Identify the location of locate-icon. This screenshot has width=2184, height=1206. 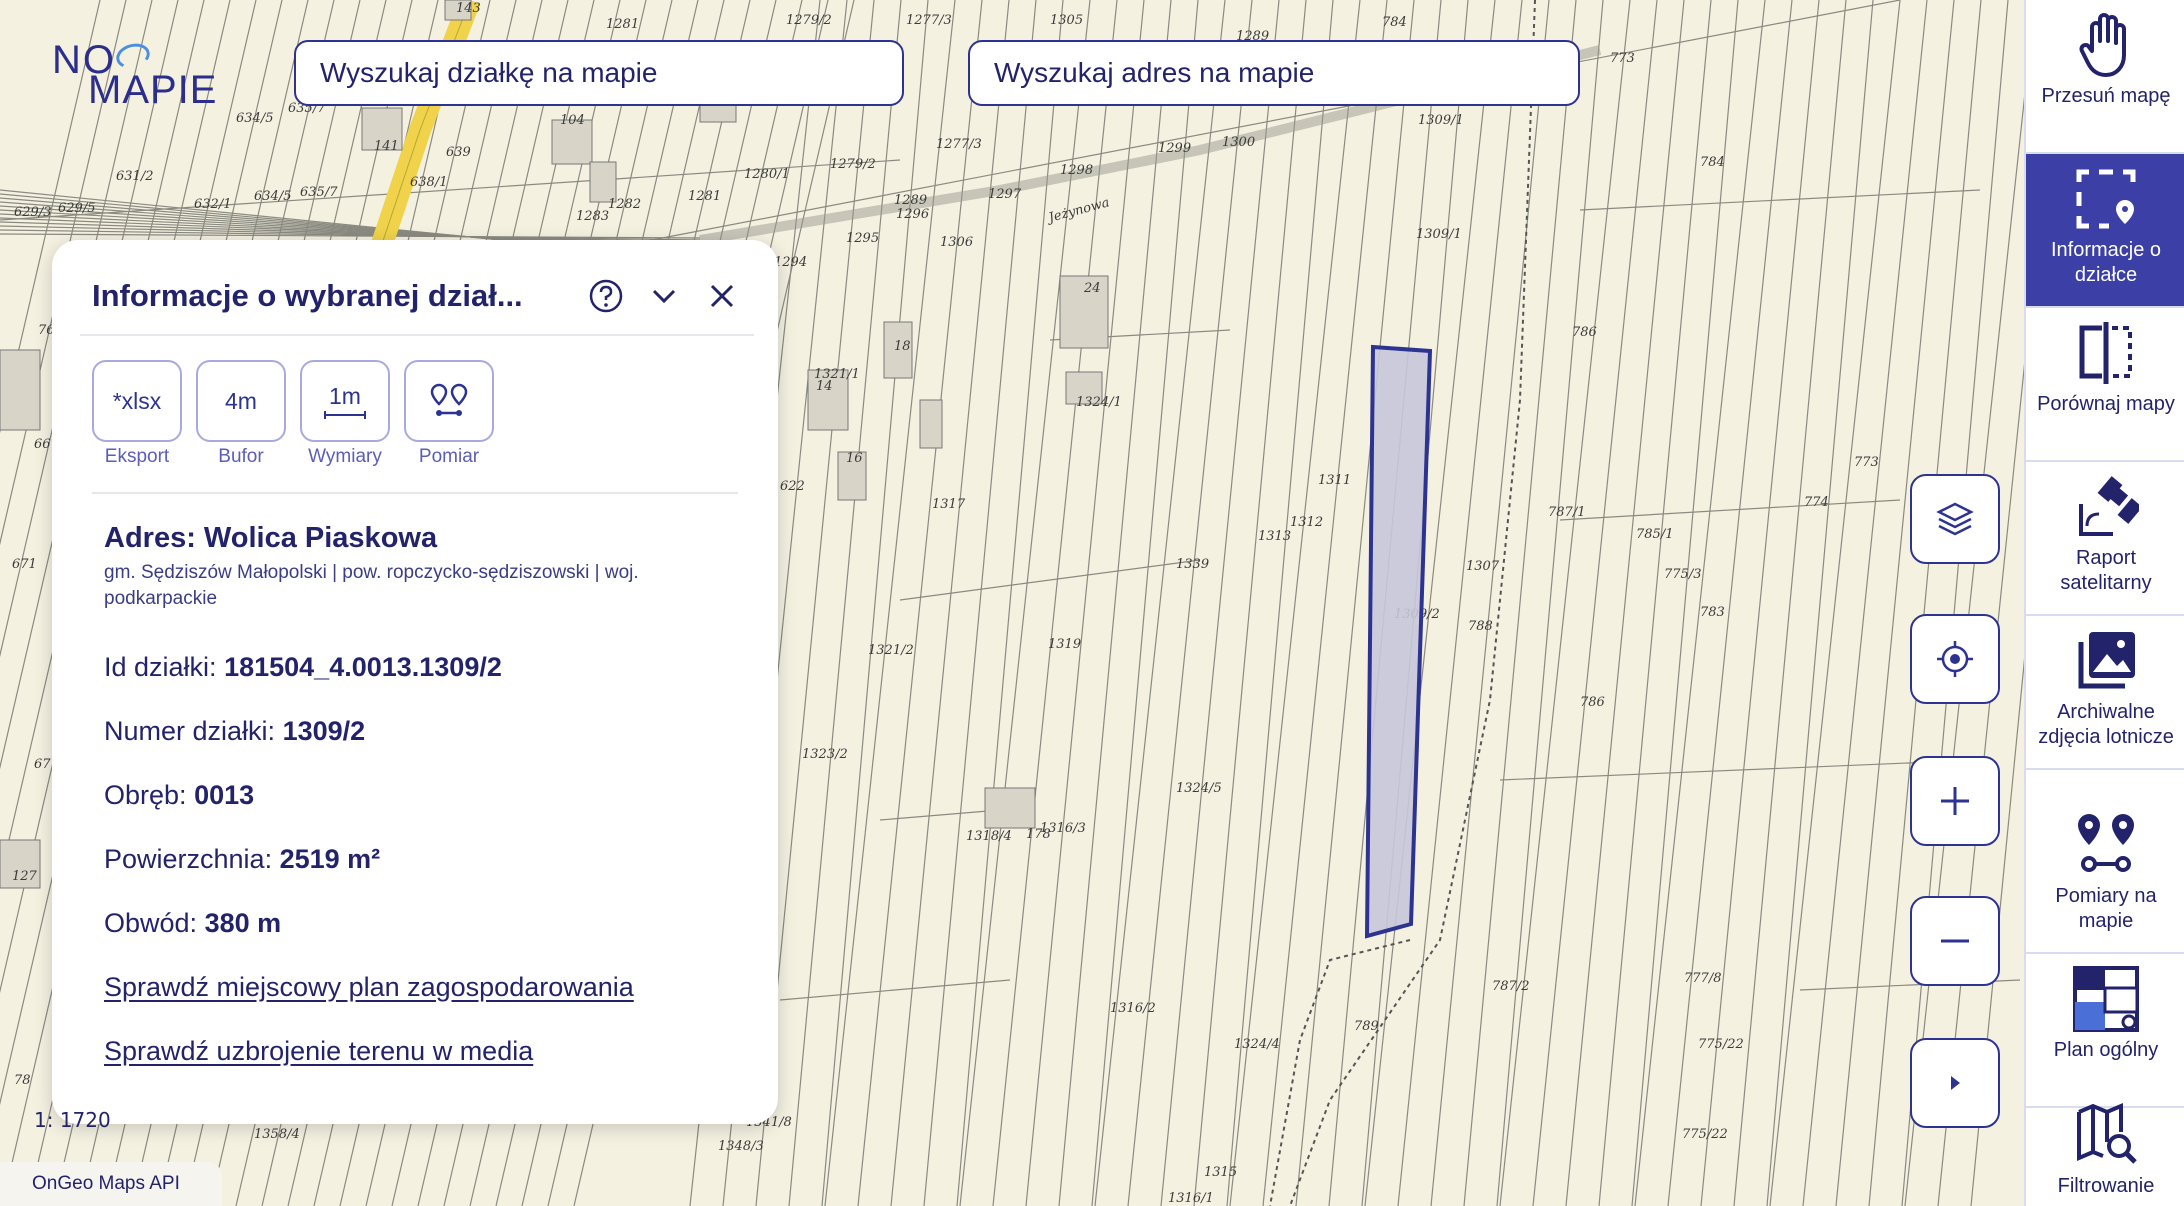
(1955, 659).